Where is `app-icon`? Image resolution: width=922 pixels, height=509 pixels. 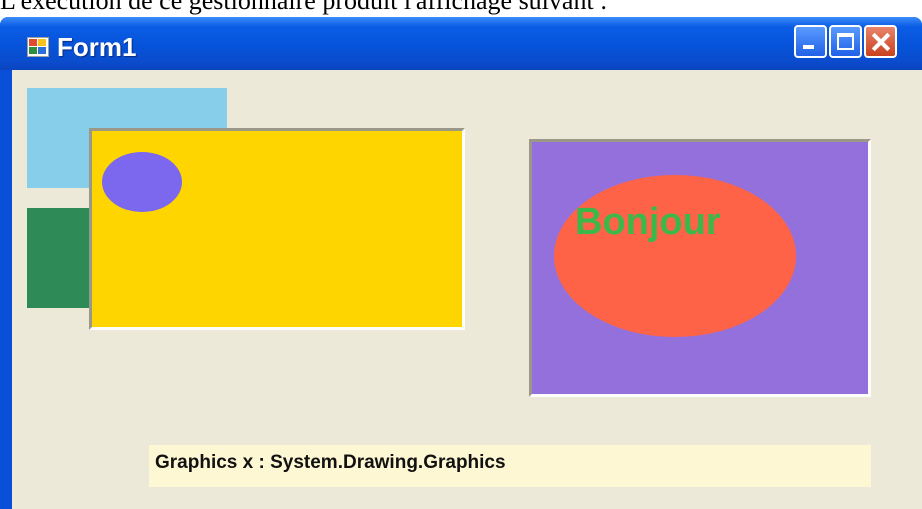 app-icon is located at coordinates (38, 47).